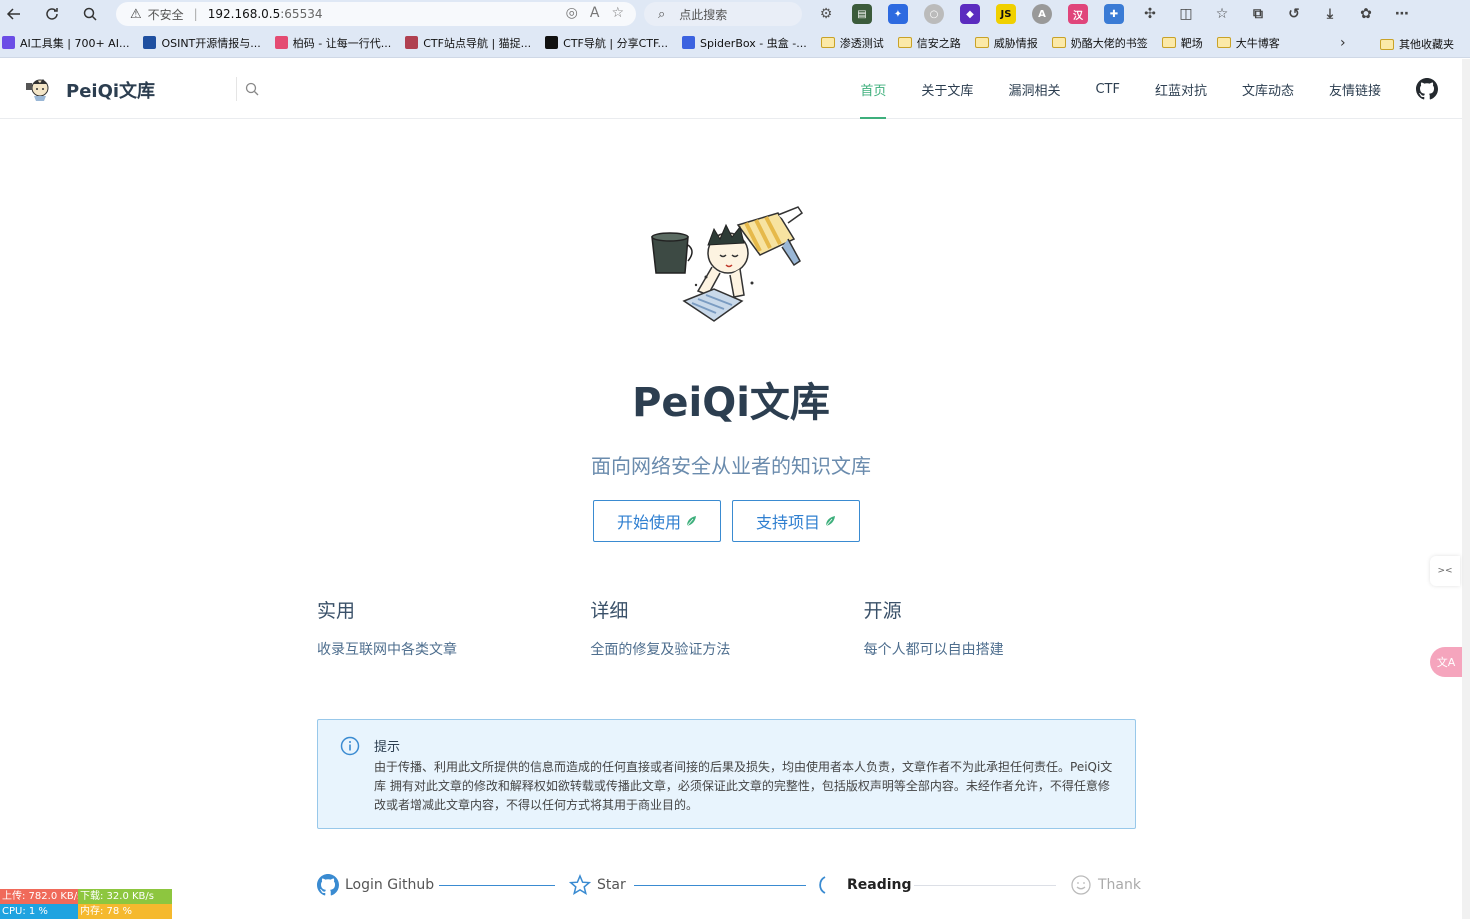 This screenshot has width=1470, height=919. Describe the element at coordinates (1006, 14) in the screenshot. I see `js-extension-icon: JS` at that location.